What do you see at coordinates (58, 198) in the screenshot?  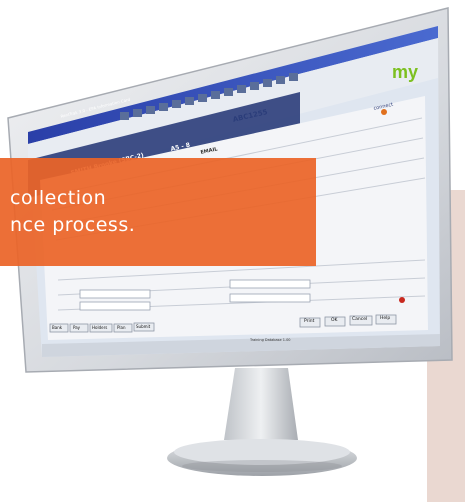 I see `banner-line-1: collection` at bounding box center [58, 198].